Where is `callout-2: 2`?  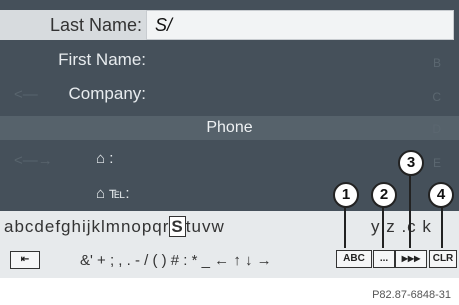 callout-2: 2 is located at coordinates (384, 195).